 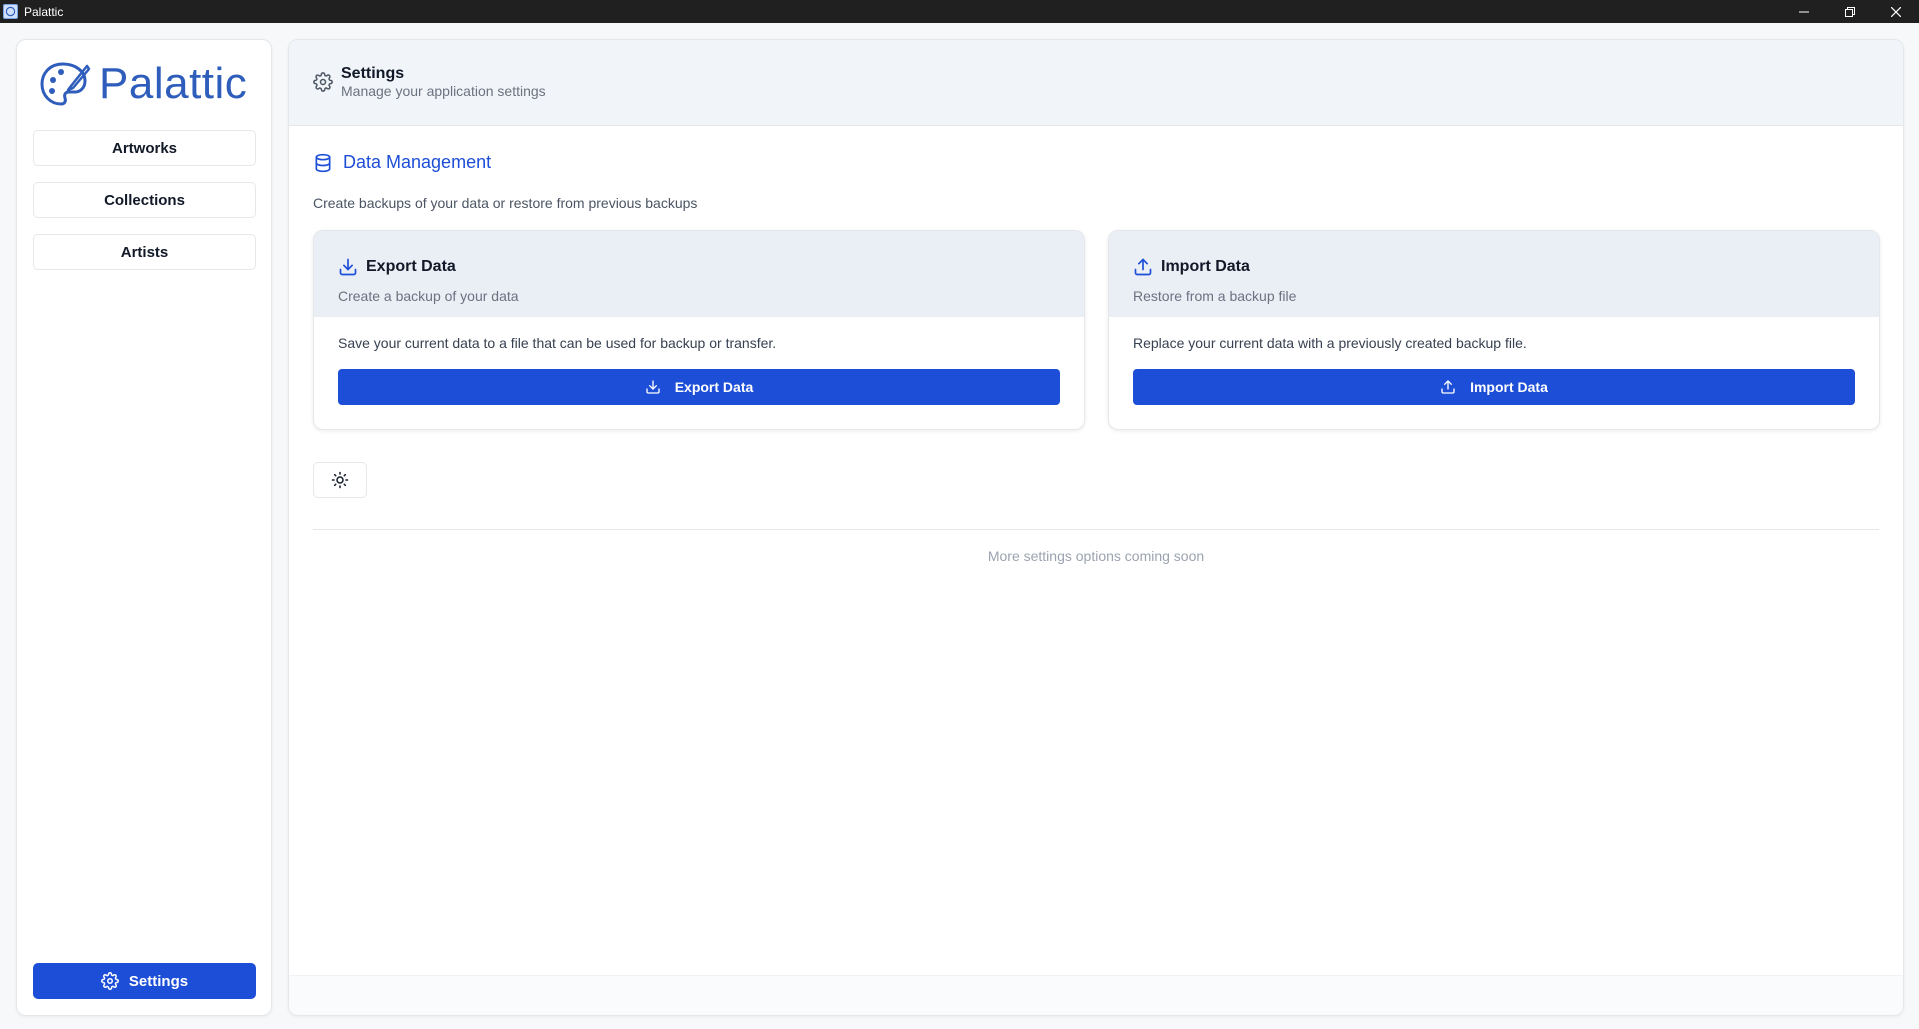 I want to click on export-card-title: Export Data, so click(x=397, y=267).